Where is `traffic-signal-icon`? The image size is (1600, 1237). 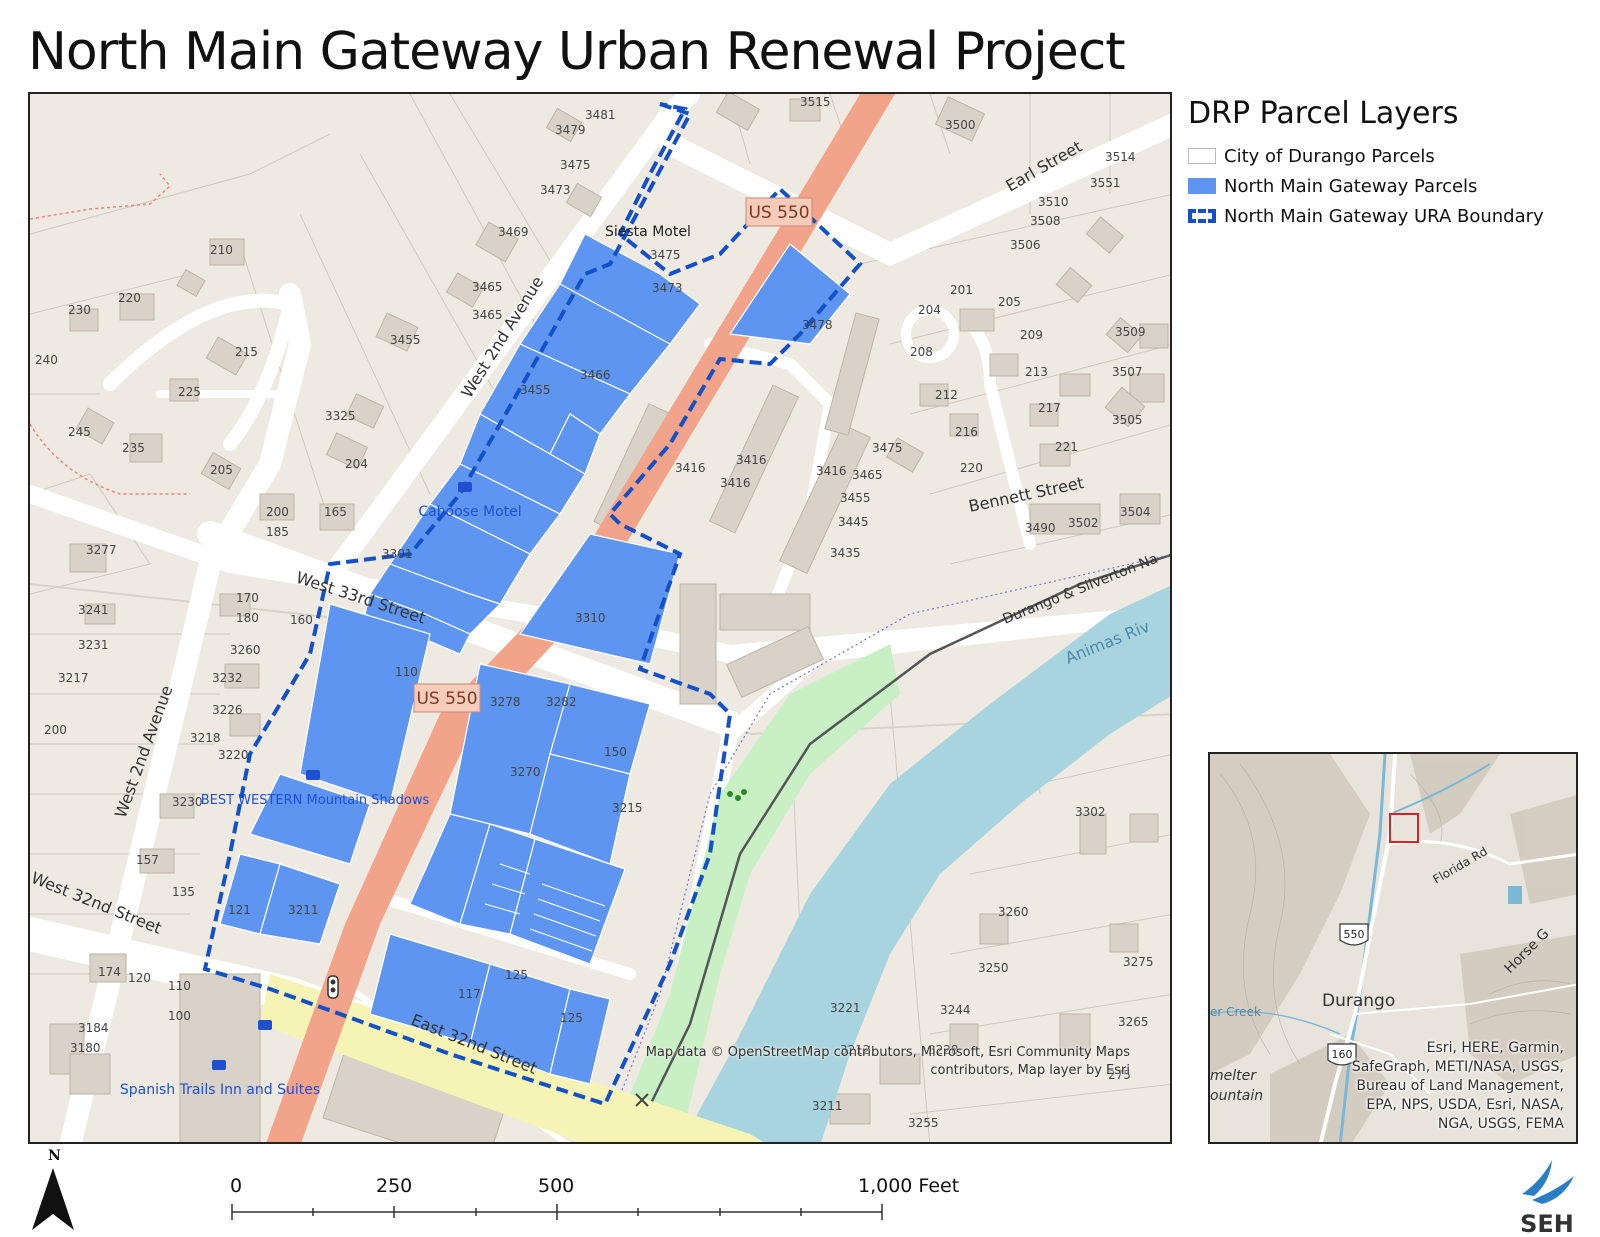 traffic-signal-icon is located at coordinates (333, 987).